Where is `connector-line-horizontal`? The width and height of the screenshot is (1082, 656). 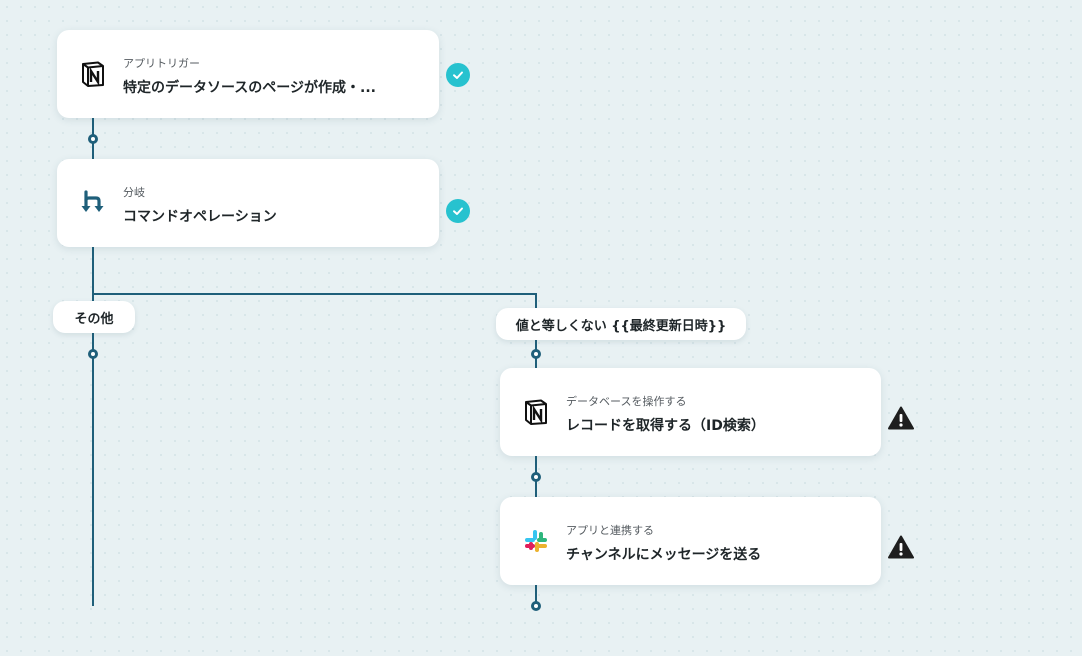
connector-line-horizontal is located at coordinates (314, 294).